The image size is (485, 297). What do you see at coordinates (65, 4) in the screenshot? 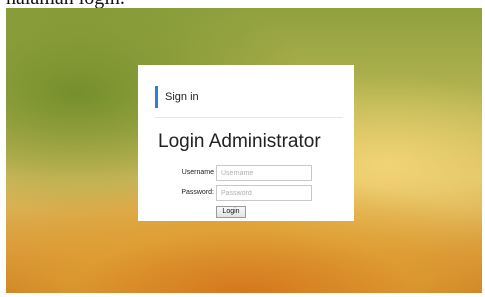
I see `caption-text: halaman login.` at bounding box center [65, 4].